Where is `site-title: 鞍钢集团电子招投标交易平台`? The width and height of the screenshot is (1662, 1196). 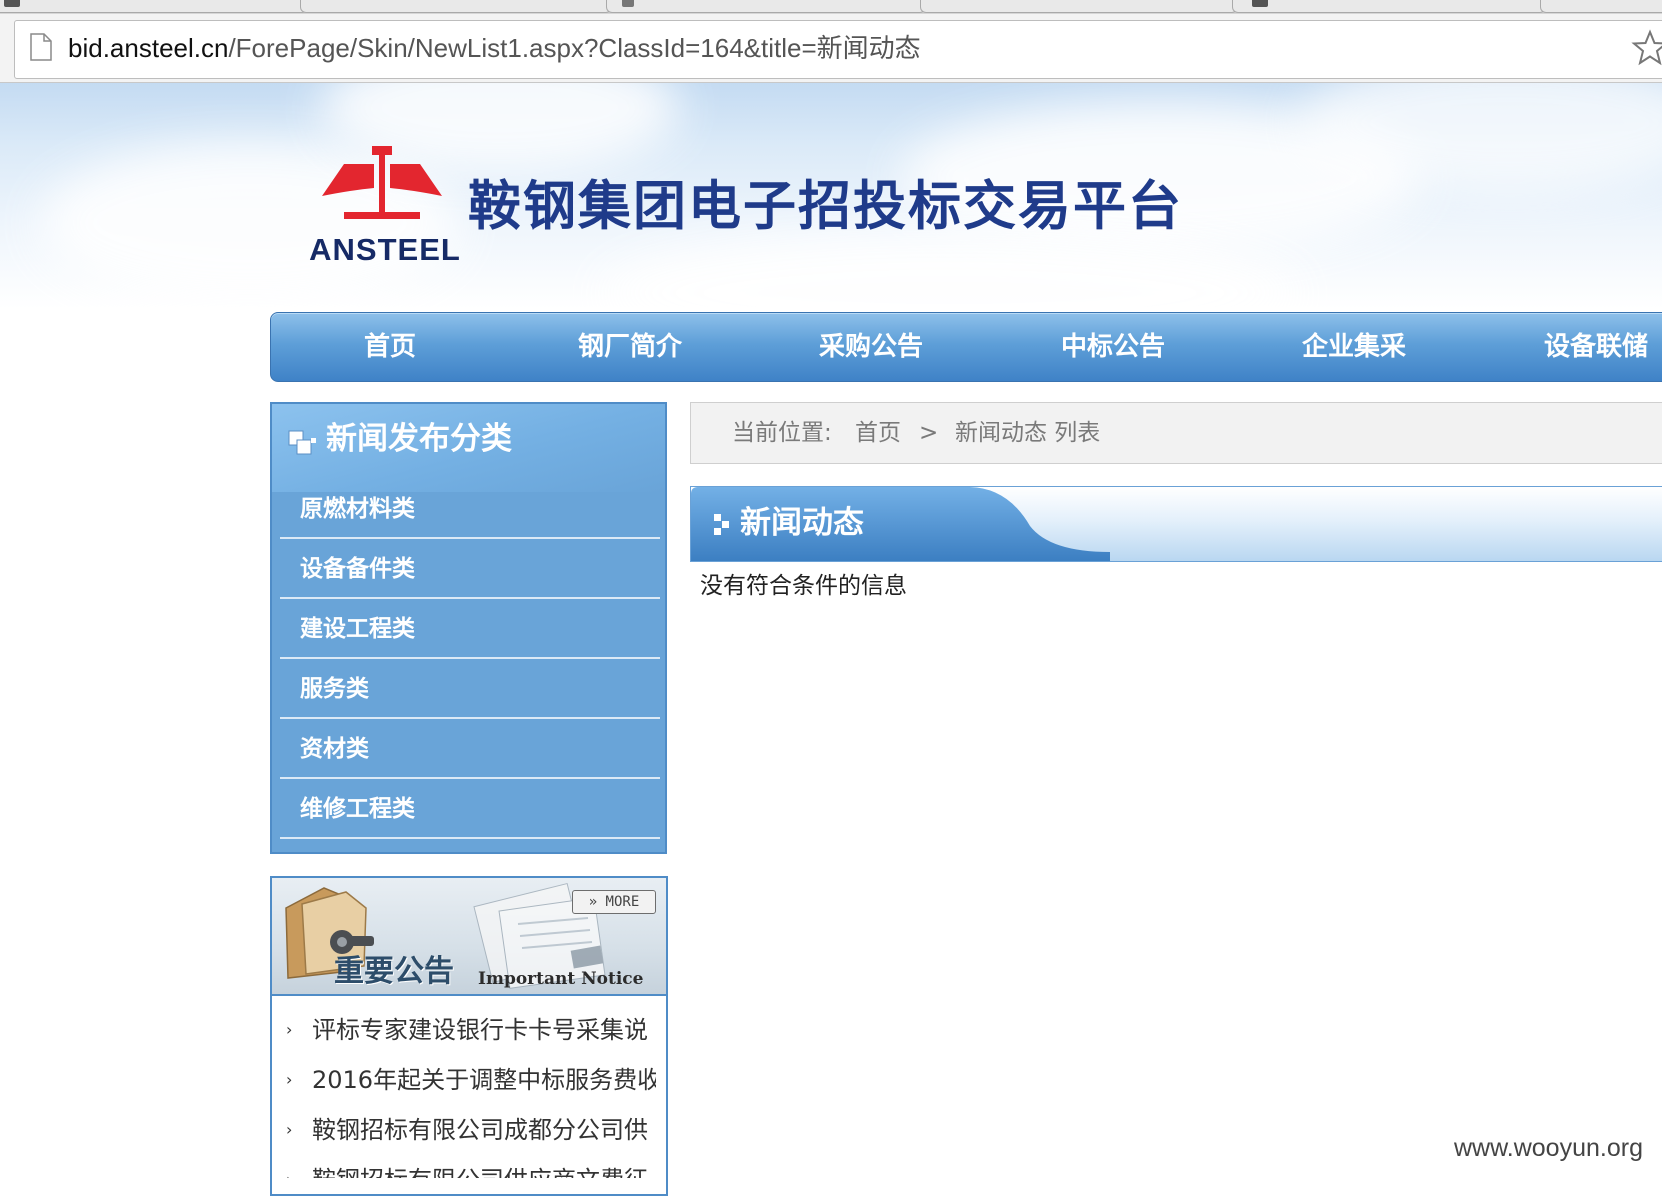 site-title: 鞍钢集团电子招投标交易平台 is located at coordinates (825, 206).